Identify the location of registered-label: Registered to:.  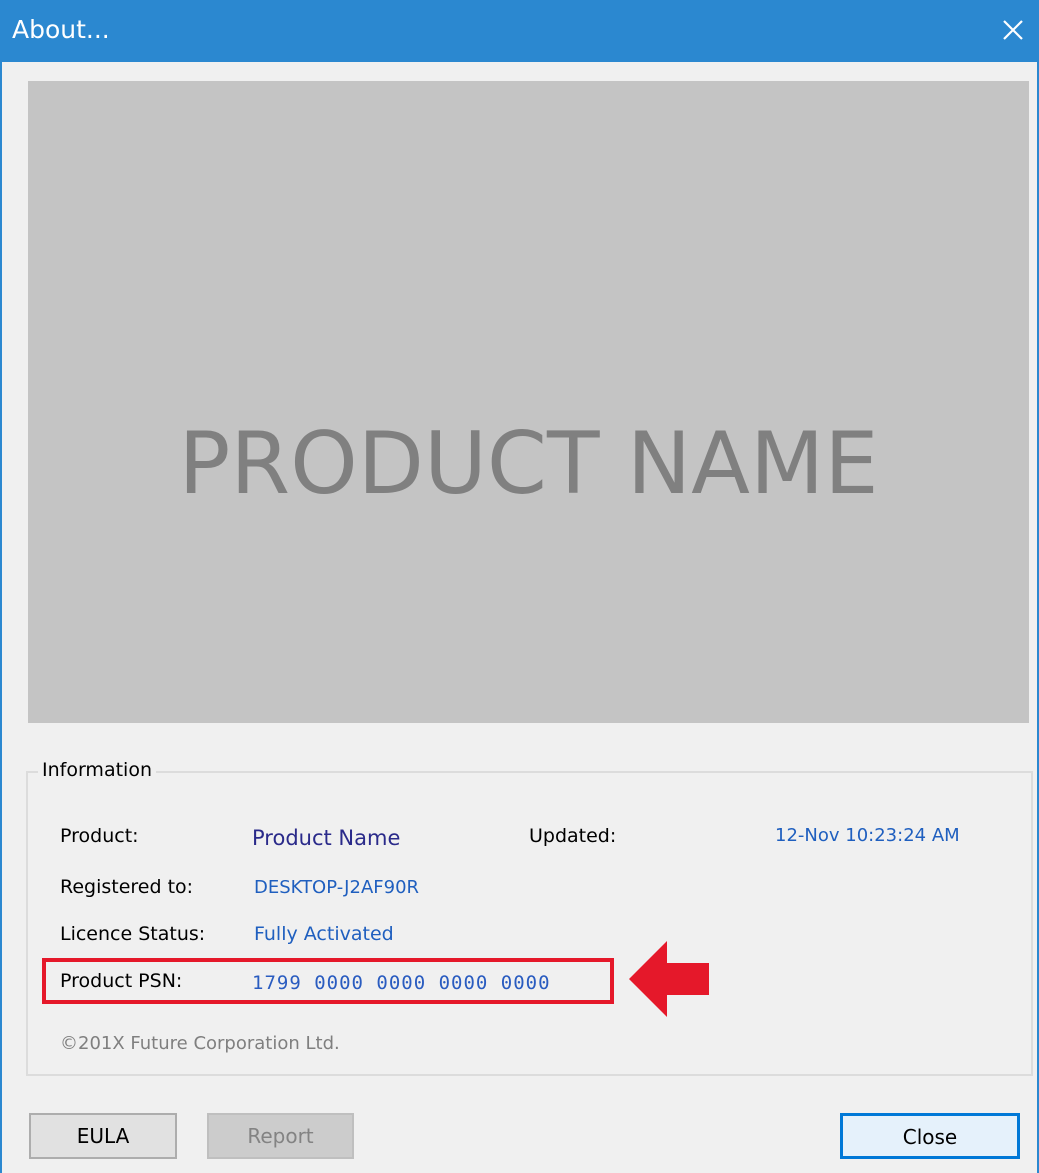
(127, 887).